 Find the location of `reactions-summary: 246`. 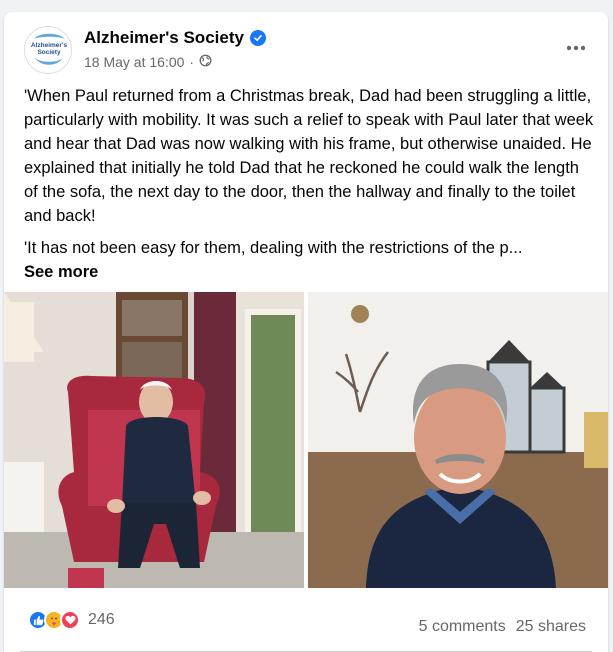

reactions-summary: 246 is located at coordinates (71, 620).